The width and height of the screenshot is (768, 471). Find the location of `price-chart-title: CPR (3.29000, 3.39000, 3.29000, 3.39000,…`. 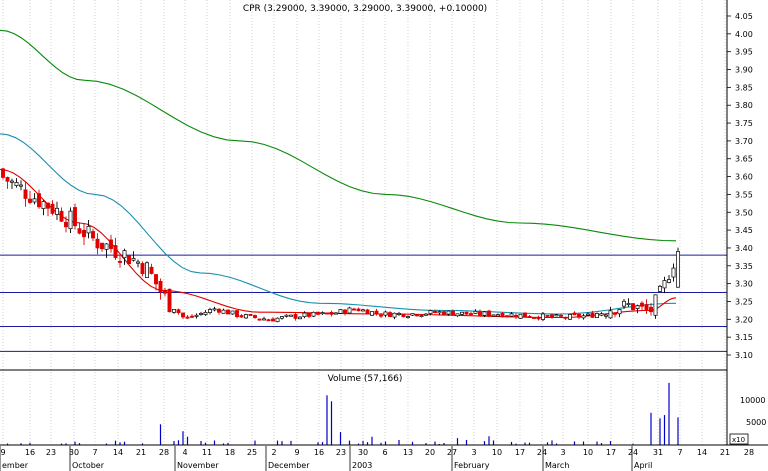

price-chart-title: CPR (3.29000, 3.39000, 3.29000, 3.39000,… is located at coordinates (365, 9).